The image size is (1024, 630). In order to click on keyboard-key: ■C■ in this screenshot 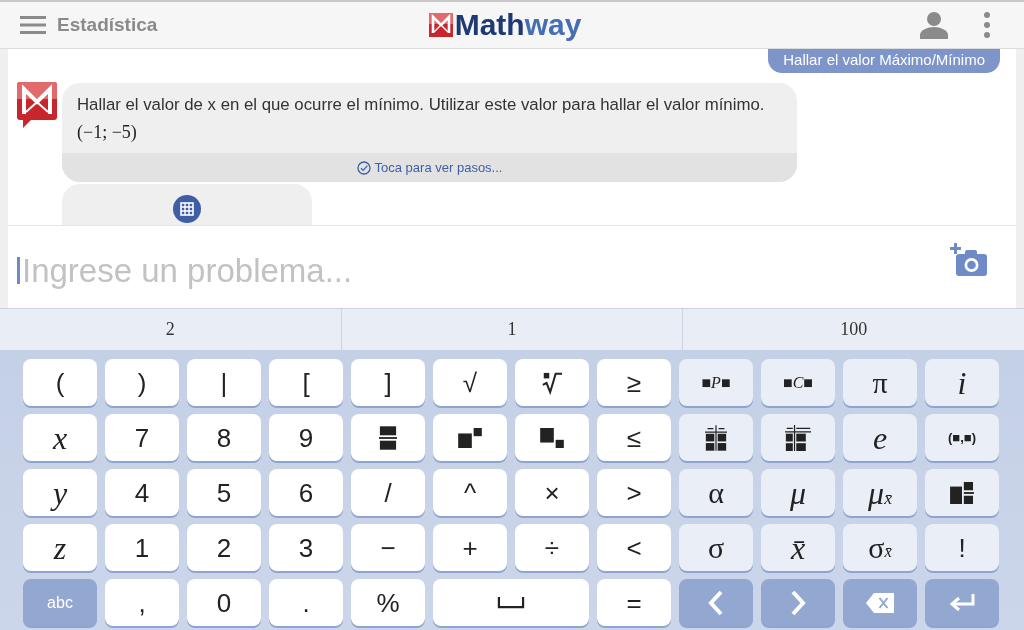, I will do `click(798, 382)`.